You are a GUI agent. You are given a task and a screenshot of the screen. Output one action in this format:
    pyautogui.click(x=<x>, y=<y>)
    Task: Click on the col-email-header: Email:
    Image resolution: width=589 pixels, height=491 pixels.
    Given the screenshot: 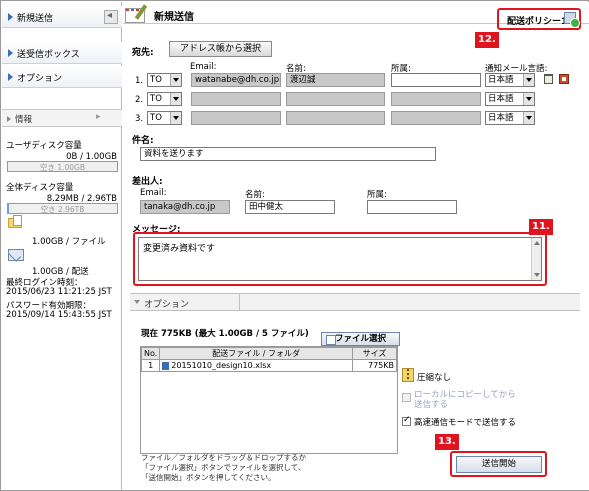 What is the action you would take?
    pyautogui.click(x=203, y=67)
    